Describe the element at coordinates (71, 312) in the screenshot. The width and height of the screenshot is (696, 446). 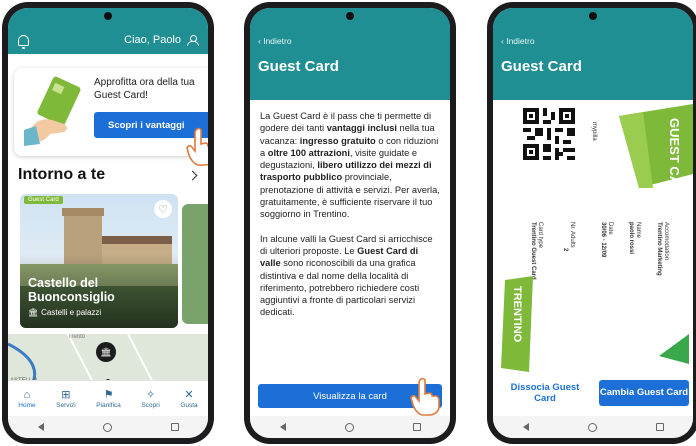
I see `poi-category-label: Castelli e palazzi` at that location.